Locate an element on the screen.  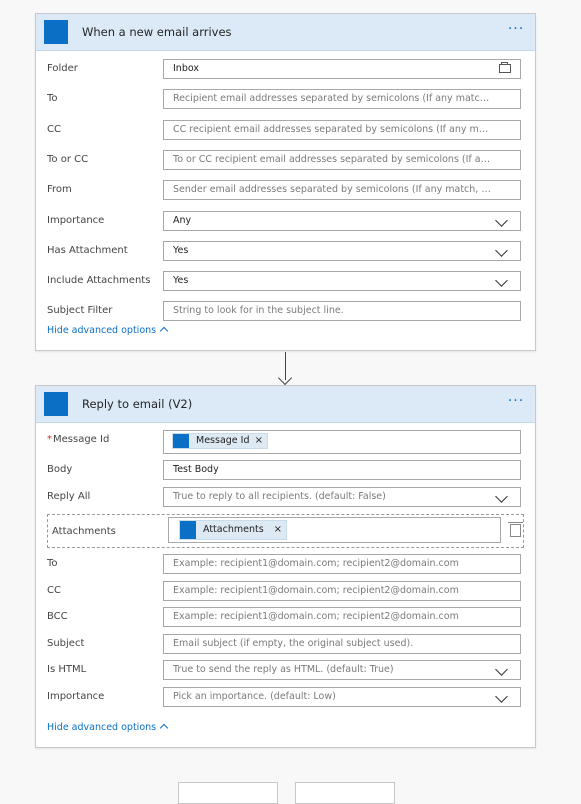
field-label-is-html: Is HTML is located at coordinates (67, 669).